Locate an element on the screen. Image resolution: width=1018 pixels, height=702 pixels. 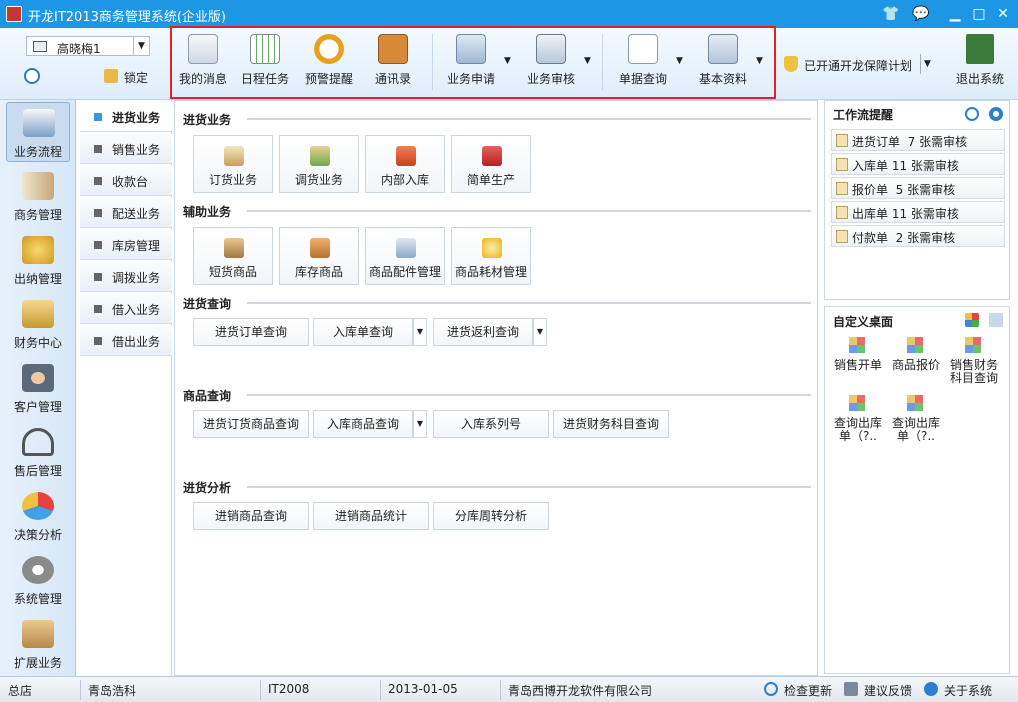
feedback-link: 建议反馈 is located at coordinates (888, 690).